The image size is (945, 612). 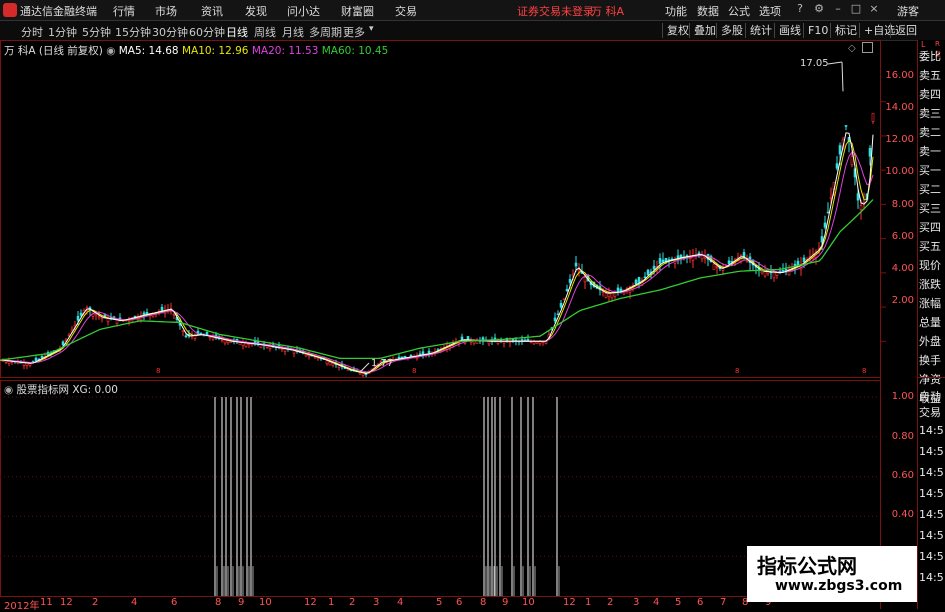 What do you see at coordinates (95, 602) in the screenshot?
I see `date-tick-3: 2` at bounding box center [95, 602].